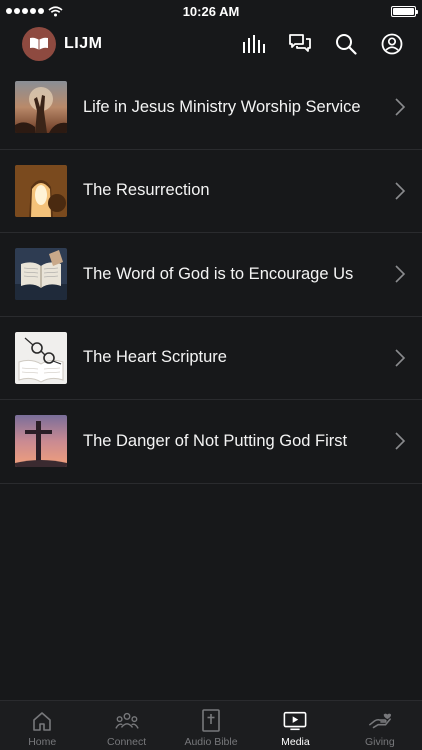 This screenshot has height=750, width=422. What do you see at coordinates (346, 44) in the screenshot?
I see `search-icon` at bounding box center [346, 44].